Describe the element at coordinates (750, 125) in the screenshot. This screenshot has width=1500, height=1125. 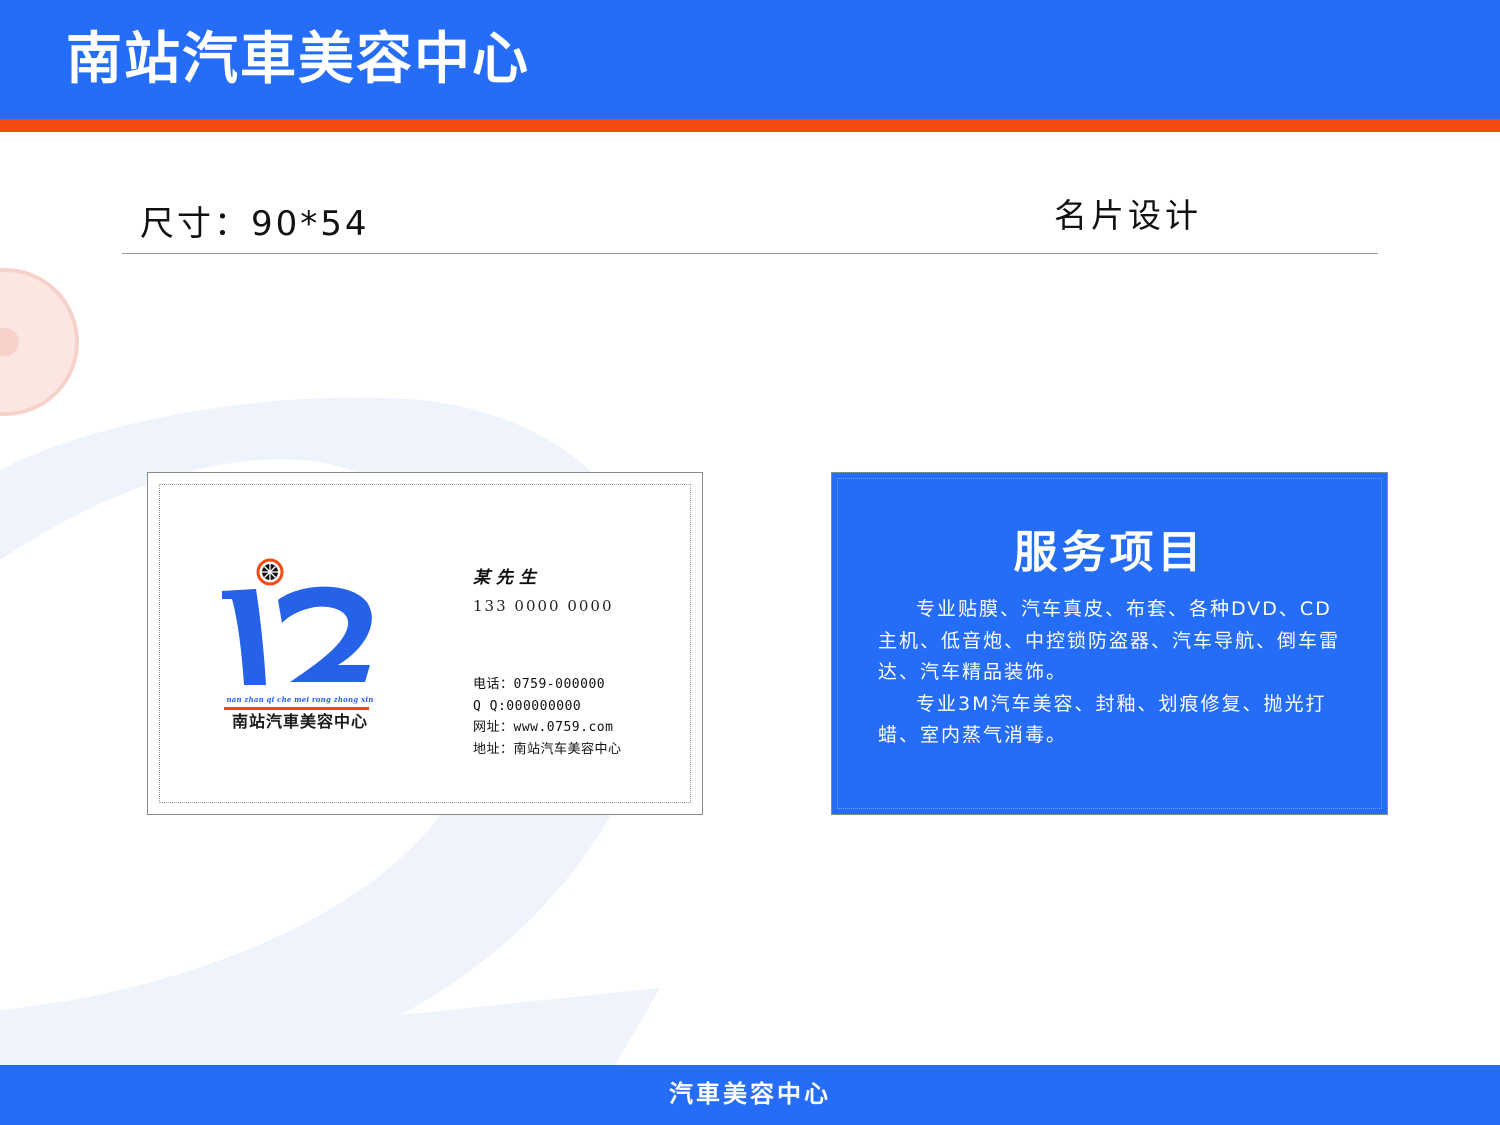
I see `header-stripe` at that location.